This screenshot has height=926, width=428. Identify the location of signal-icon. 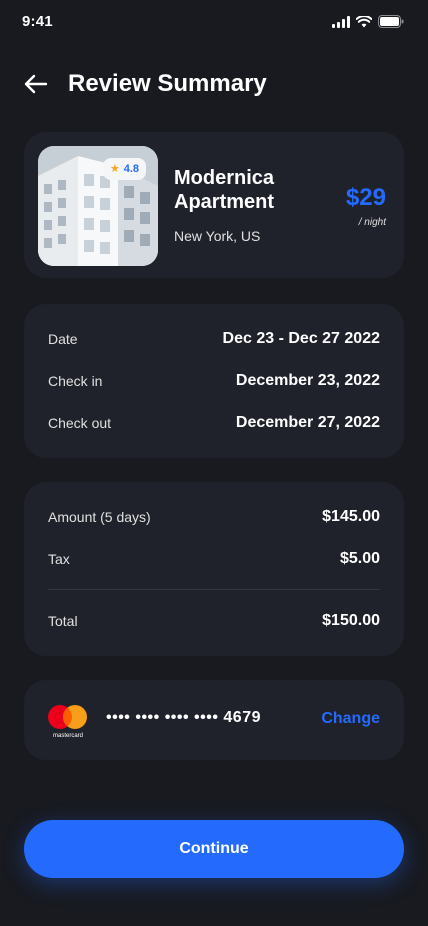
(341, 21).